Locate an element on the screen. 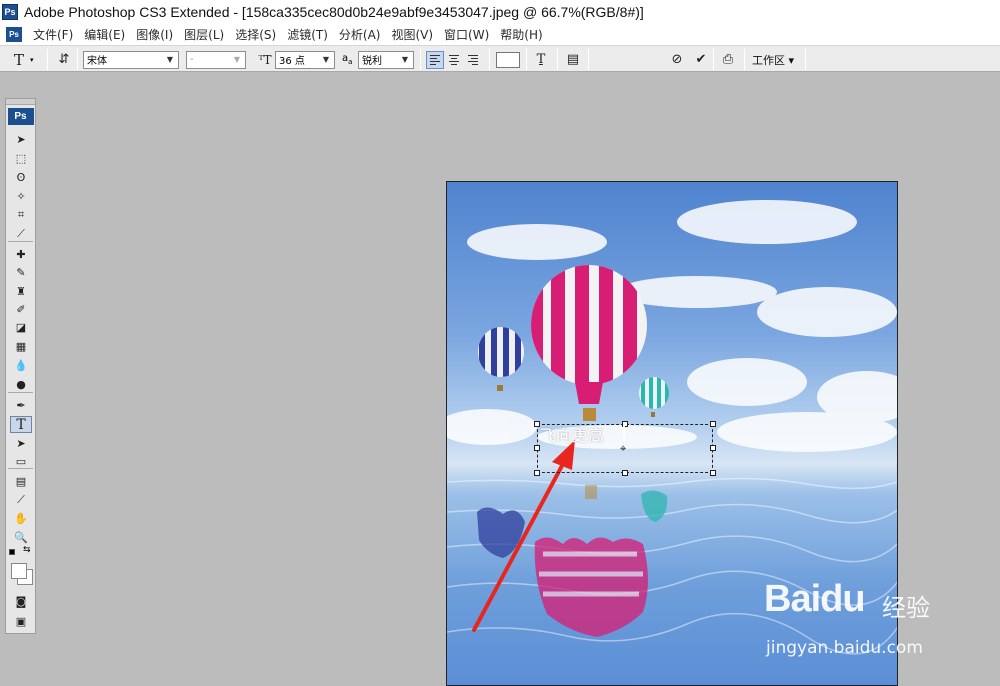  menu-window: 窗口(W) is located at coordinates (467, 34).